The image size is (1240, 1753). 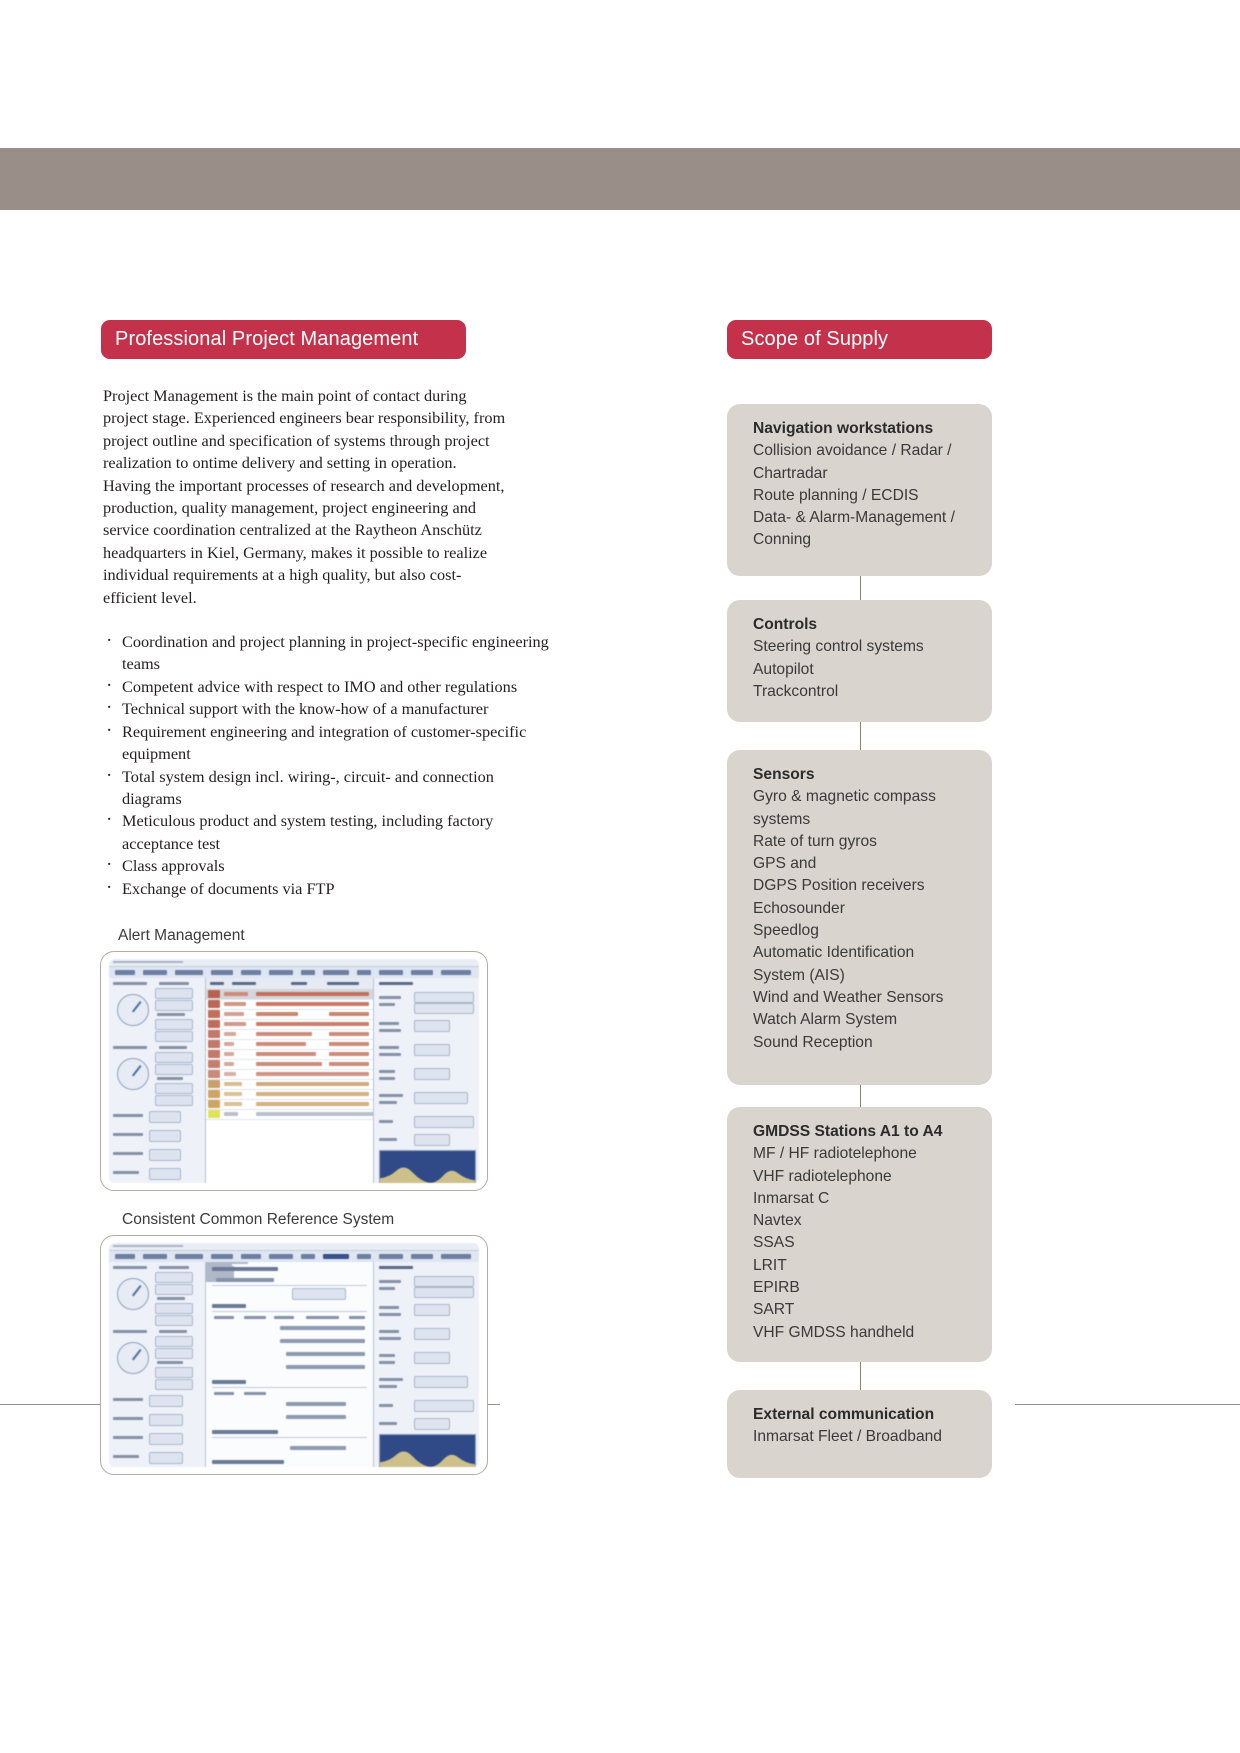 What do you see at coordinates (294, 962) in the screenshot?
I see `mock-titlebar` at bounding box center [294, 962].